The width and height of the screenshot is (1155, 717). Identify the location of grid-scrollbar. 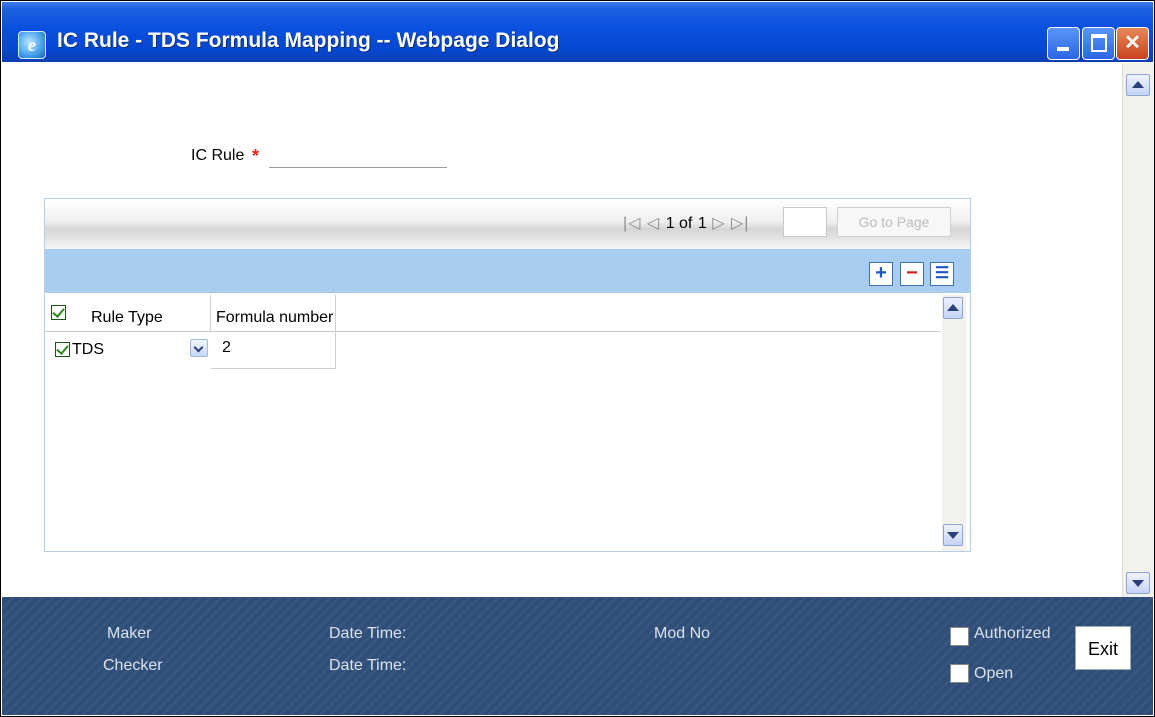
(954, 423).